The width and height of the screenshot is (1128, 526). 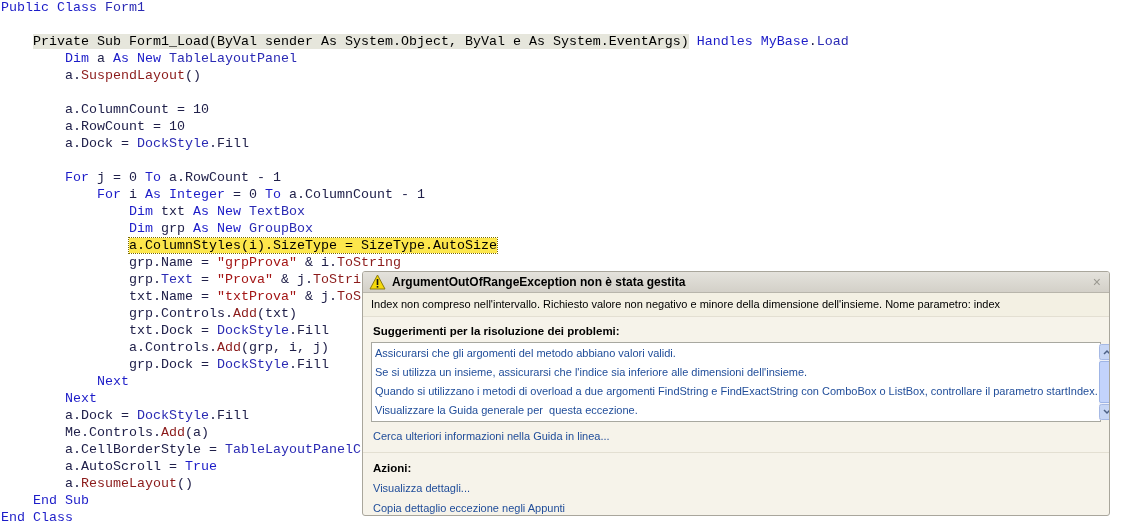 I want to click on code-text: j = 0, so click(x=117, y=177).